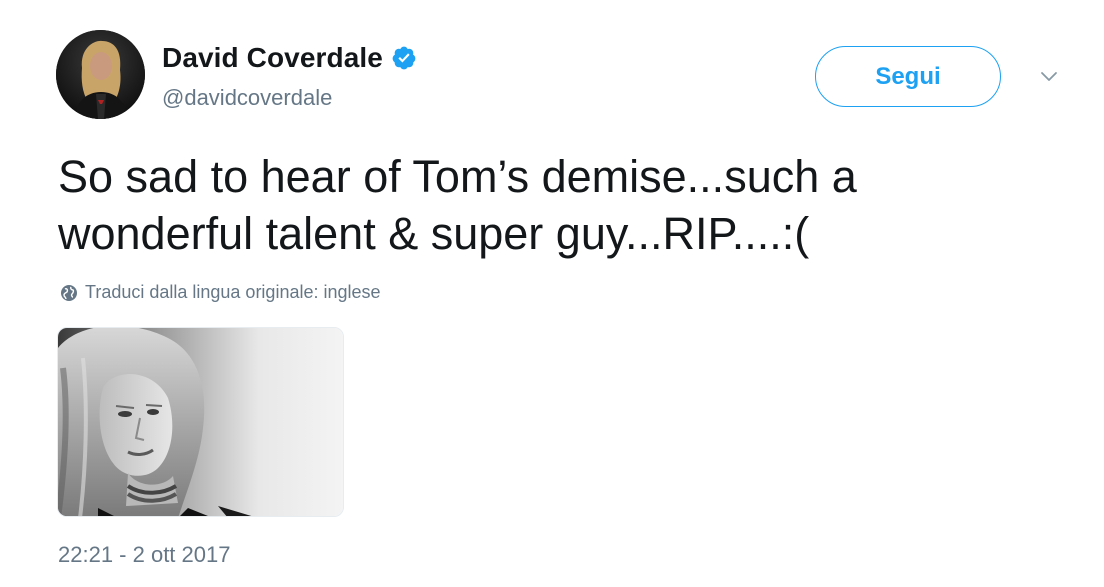  I want to click on tweet-text-line-1: So sad to hear of Tom’s demise...such a, so click(457, 176).